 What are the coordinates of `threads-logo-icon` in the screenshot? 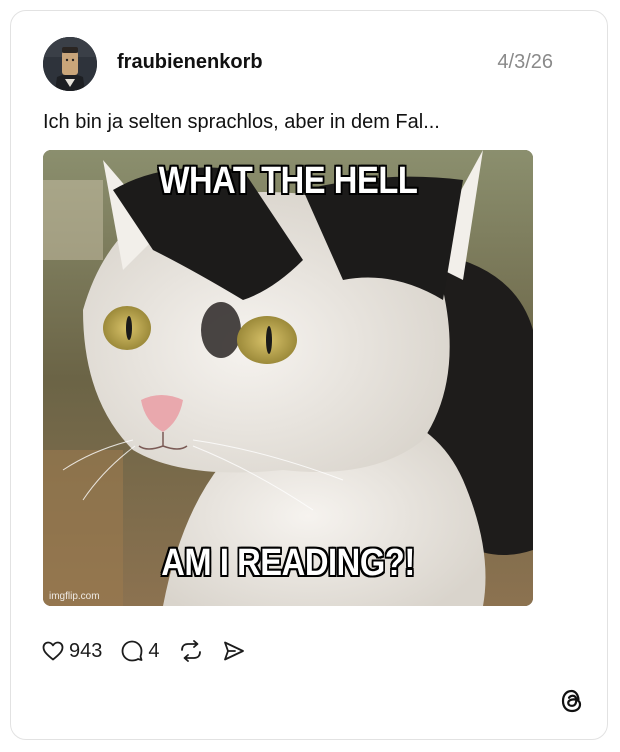 It's located at (572, 703).